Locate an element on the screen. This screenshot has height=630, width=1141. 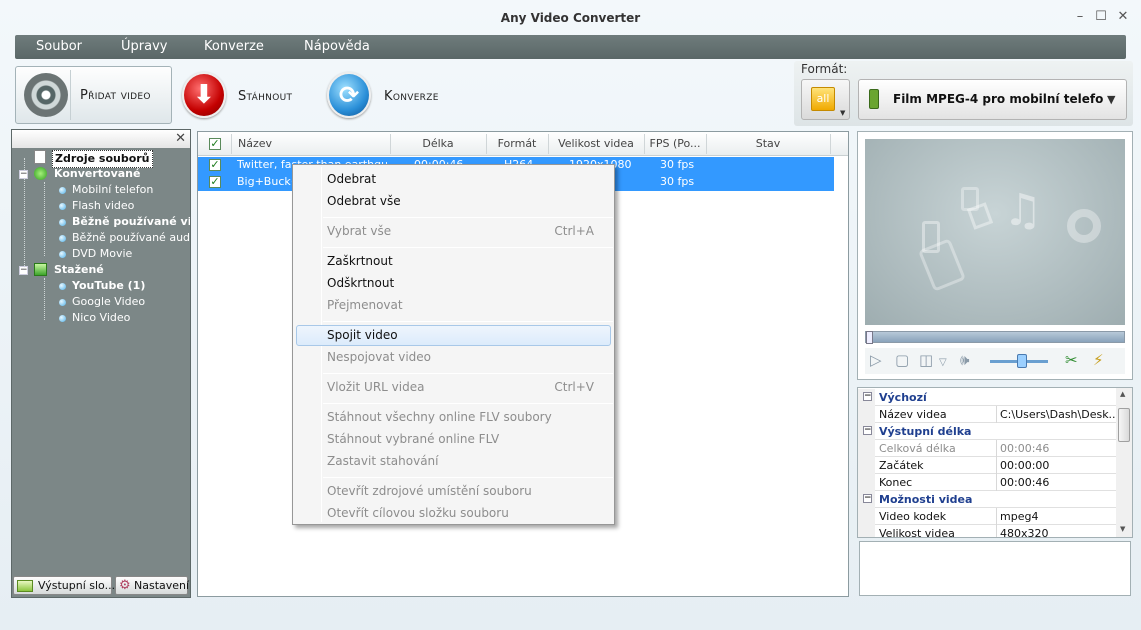
prop-row-video-size: Velikost videa 480x320 is located at coordinates (987, 531).